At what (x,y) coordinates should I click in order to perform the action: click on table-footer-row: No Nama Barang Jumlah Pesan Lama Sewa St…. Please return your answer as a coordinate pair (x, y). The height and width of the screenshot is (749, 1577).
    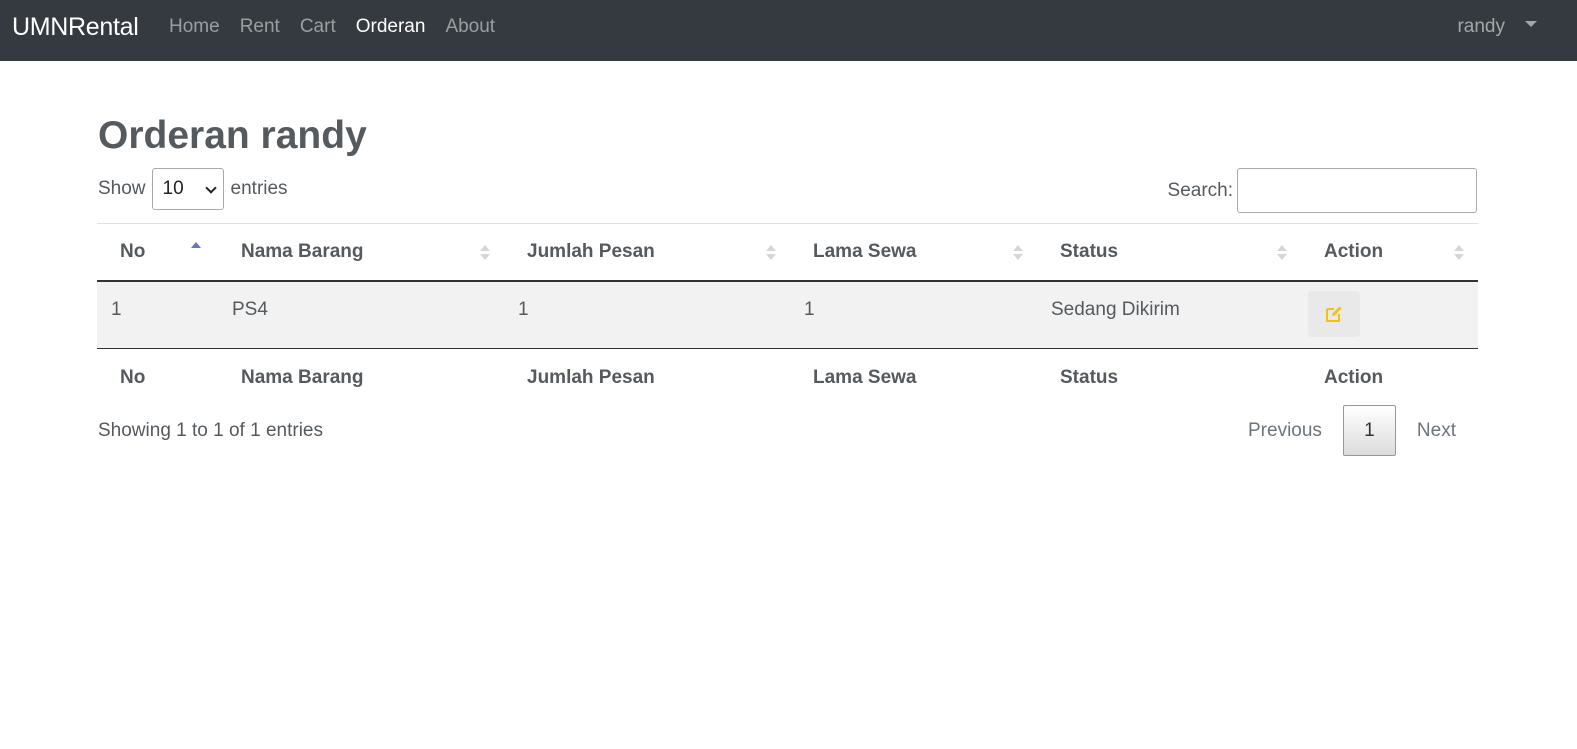
    Looking at the image, I should click on (787, 378).